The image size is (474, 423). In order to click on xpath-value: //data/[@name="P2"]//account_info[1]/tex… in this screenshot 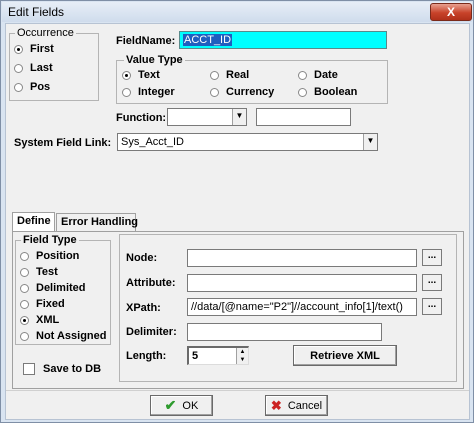, I will do `click(297, 307)`.